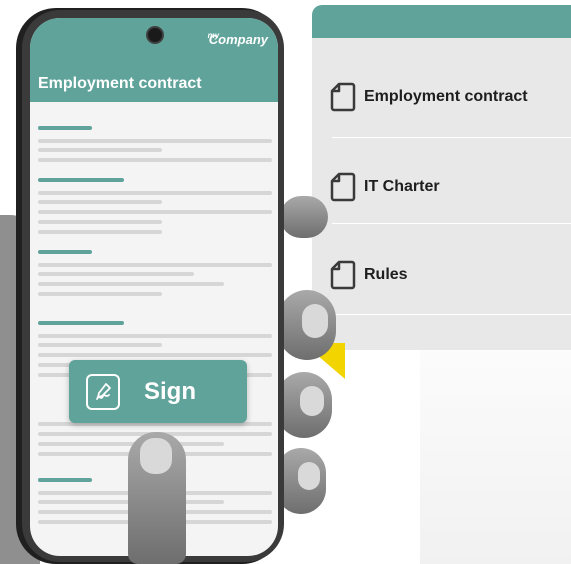 This screenshot has width=571, height=564. What do you see at coordinates (155, 35) in the screenshot?
I see `camera-icon` at bounding box center [155, 35].